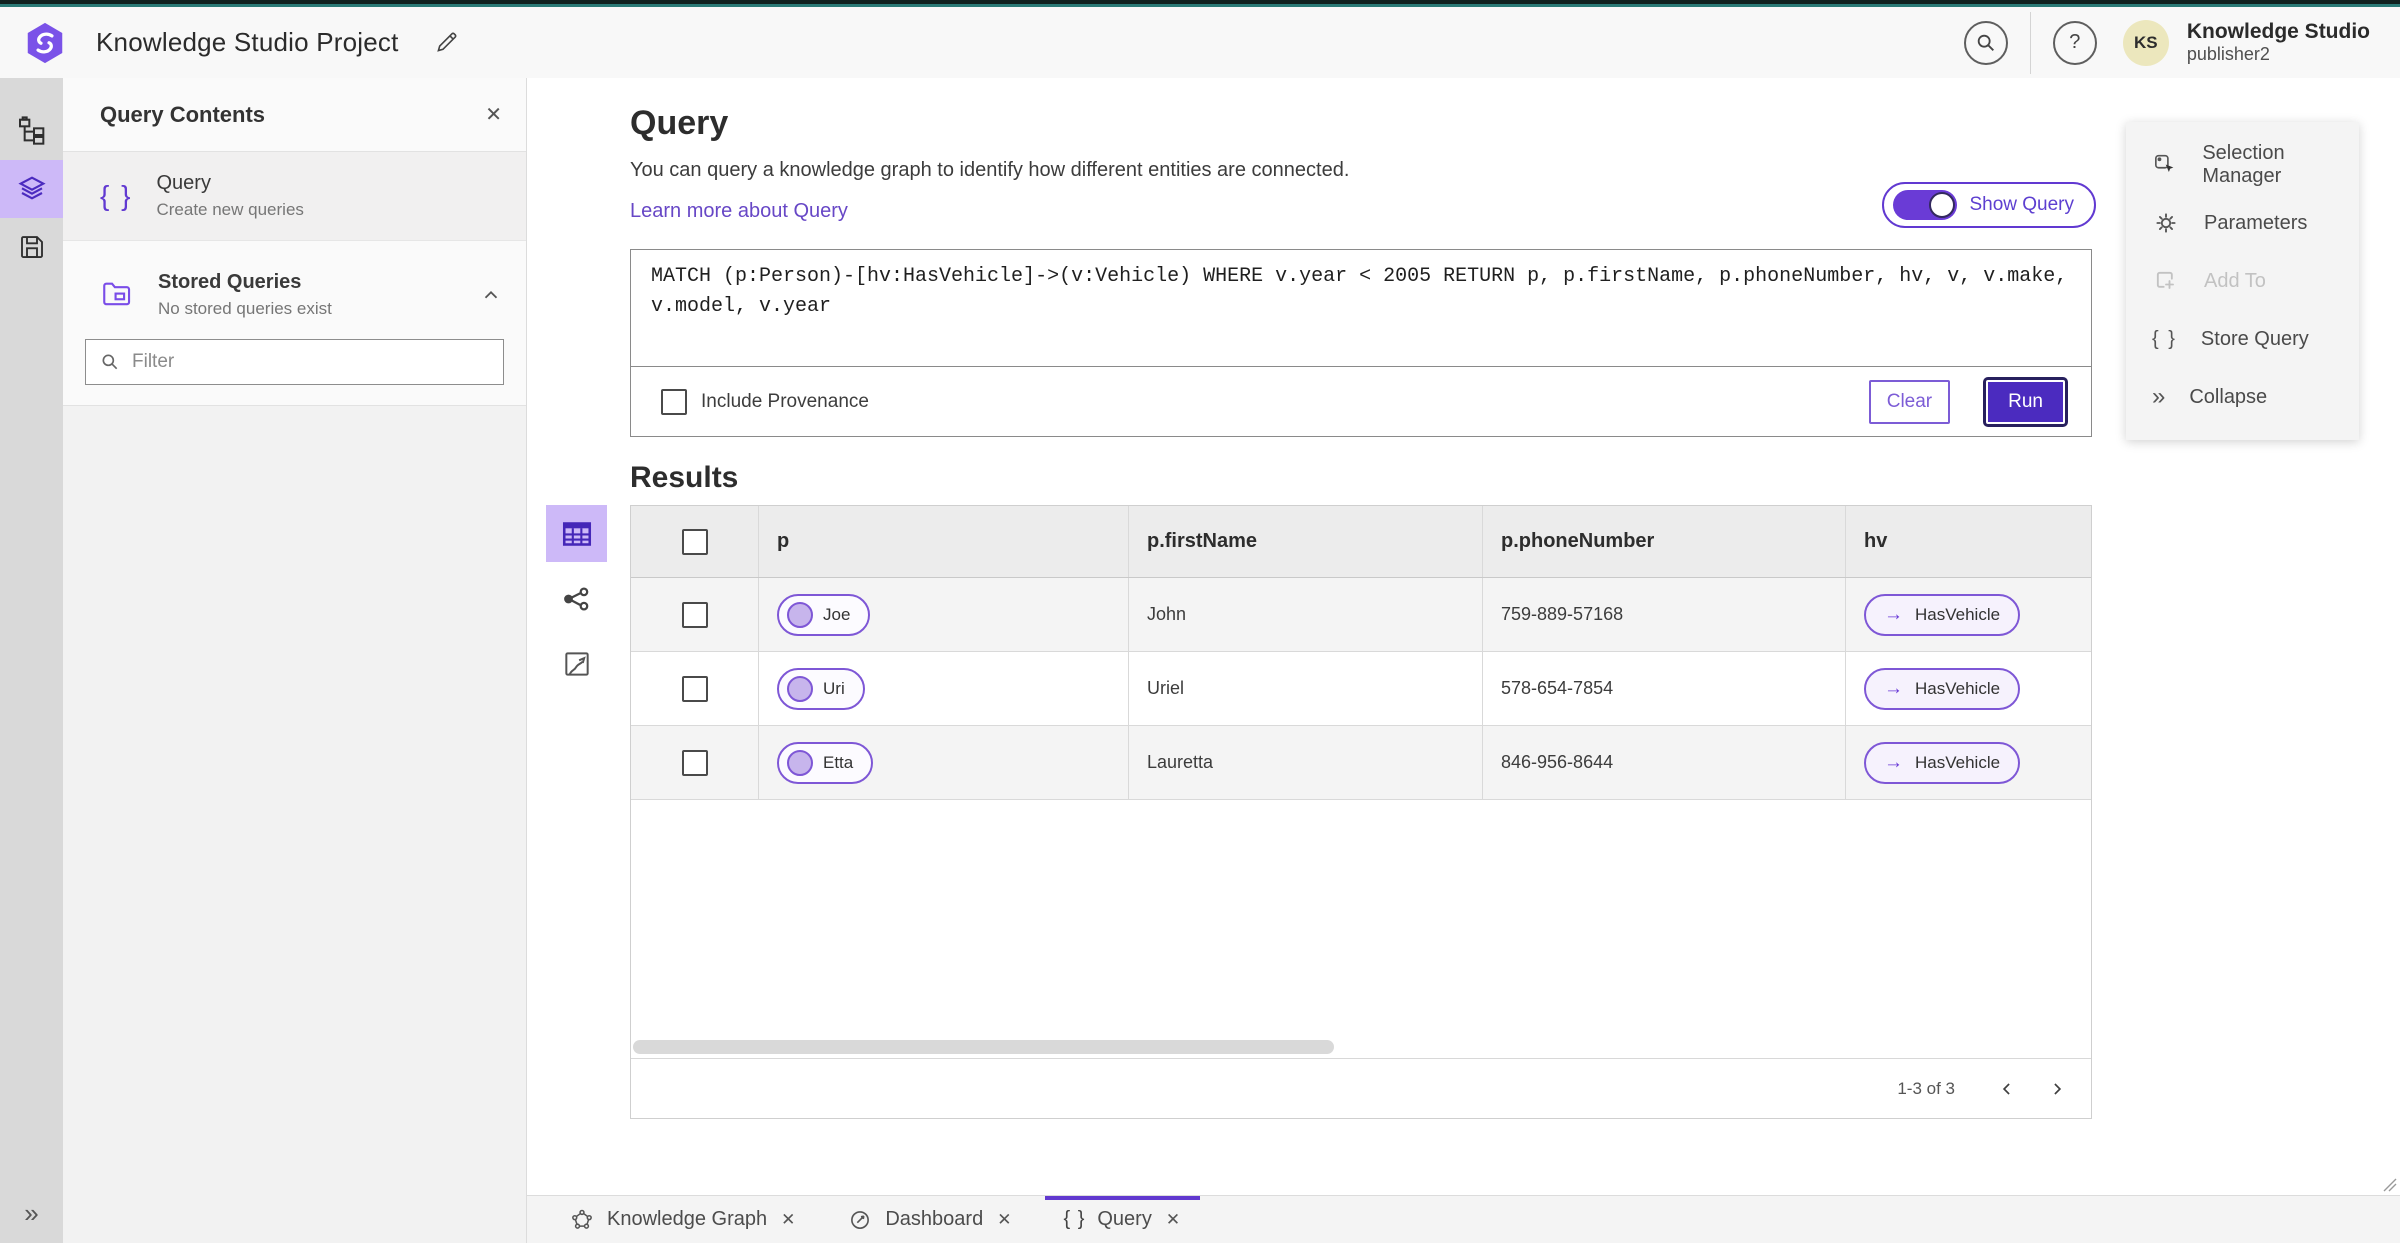 This screenshot has height=1243, width=2400. Describe the element at coordinates (930, 1219) in the screenshot. I see `tab-dashboard: Dashboard ✕` at that location.